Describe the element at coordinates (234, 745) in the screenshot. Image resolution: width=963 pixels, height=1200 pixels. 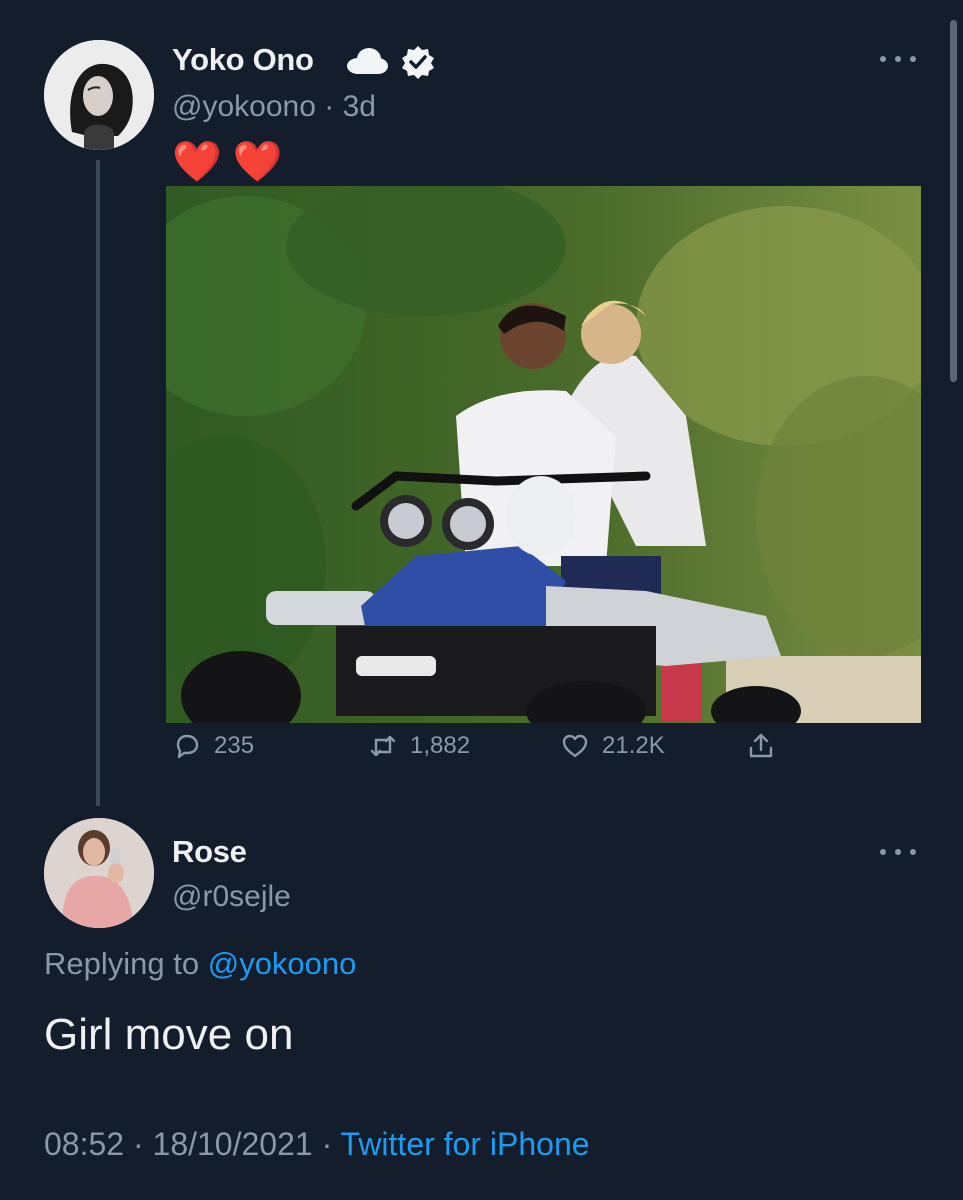
I see `reply-count: 235` at that location.